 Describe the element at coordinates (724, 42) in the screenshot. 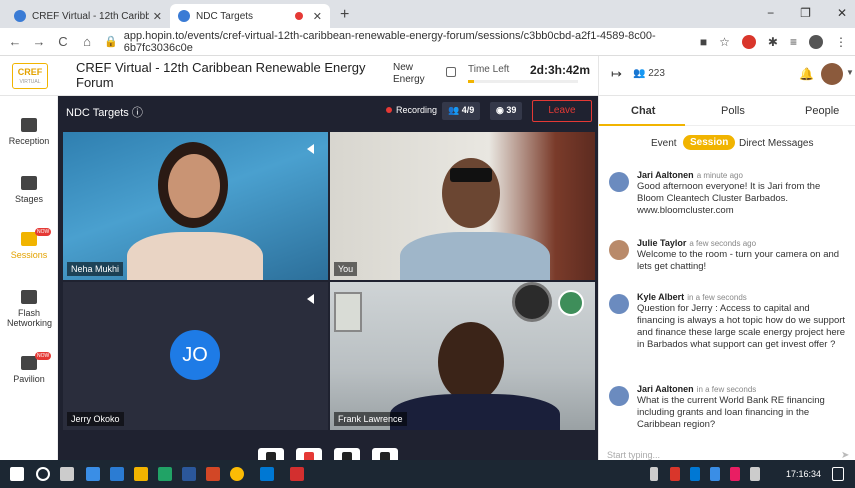

I see `bookmark-star-icon: ☆` at that location.